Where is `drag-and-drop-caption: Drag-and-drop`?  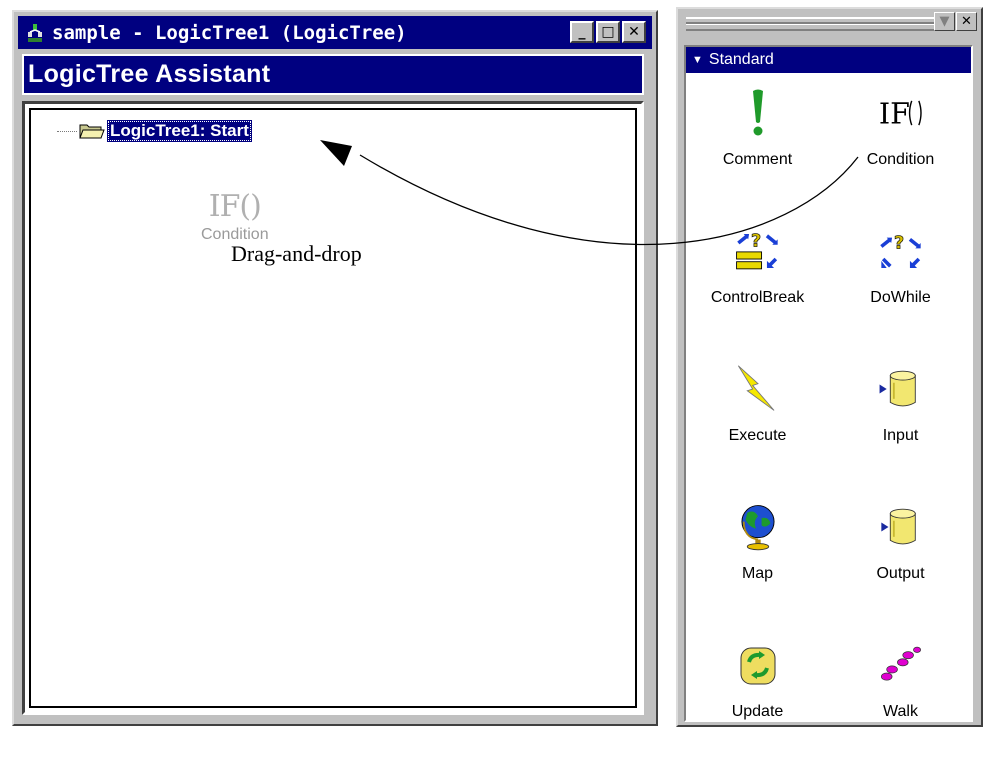
drag-and-drop-caption: Drag-and-drop is located at coordinates (296, 253).